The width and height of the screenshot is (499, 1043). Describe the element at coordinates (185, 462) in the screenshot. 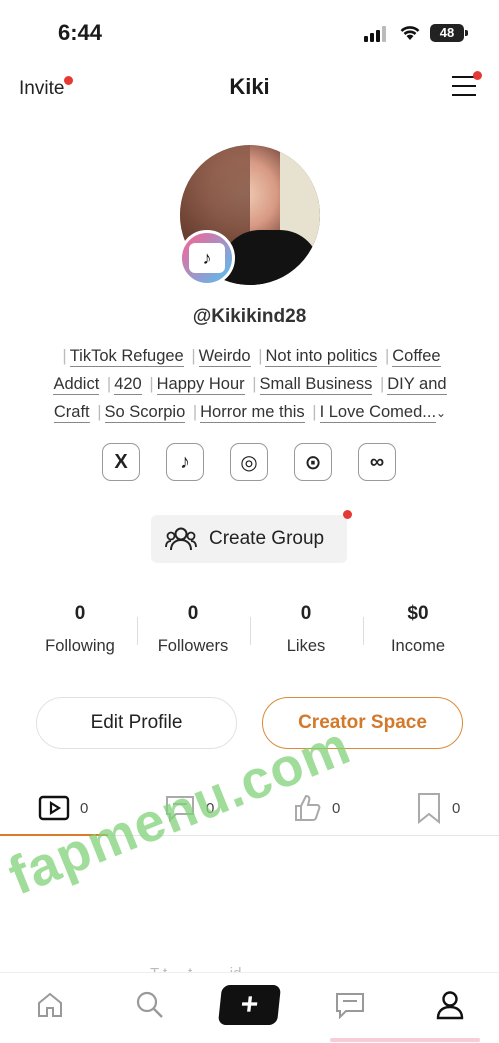

I see `tiktok-icon: ♪` at that location.